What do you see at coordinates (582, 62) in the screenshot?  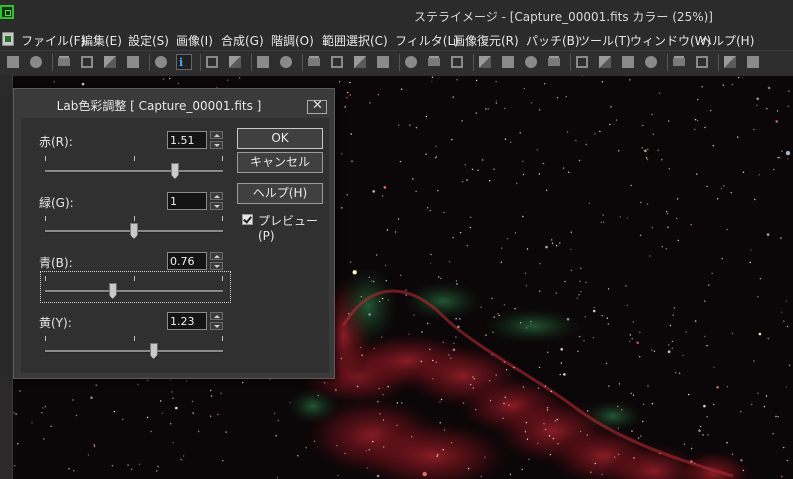 I see `mask-icon` at bounding box center [582, 62].